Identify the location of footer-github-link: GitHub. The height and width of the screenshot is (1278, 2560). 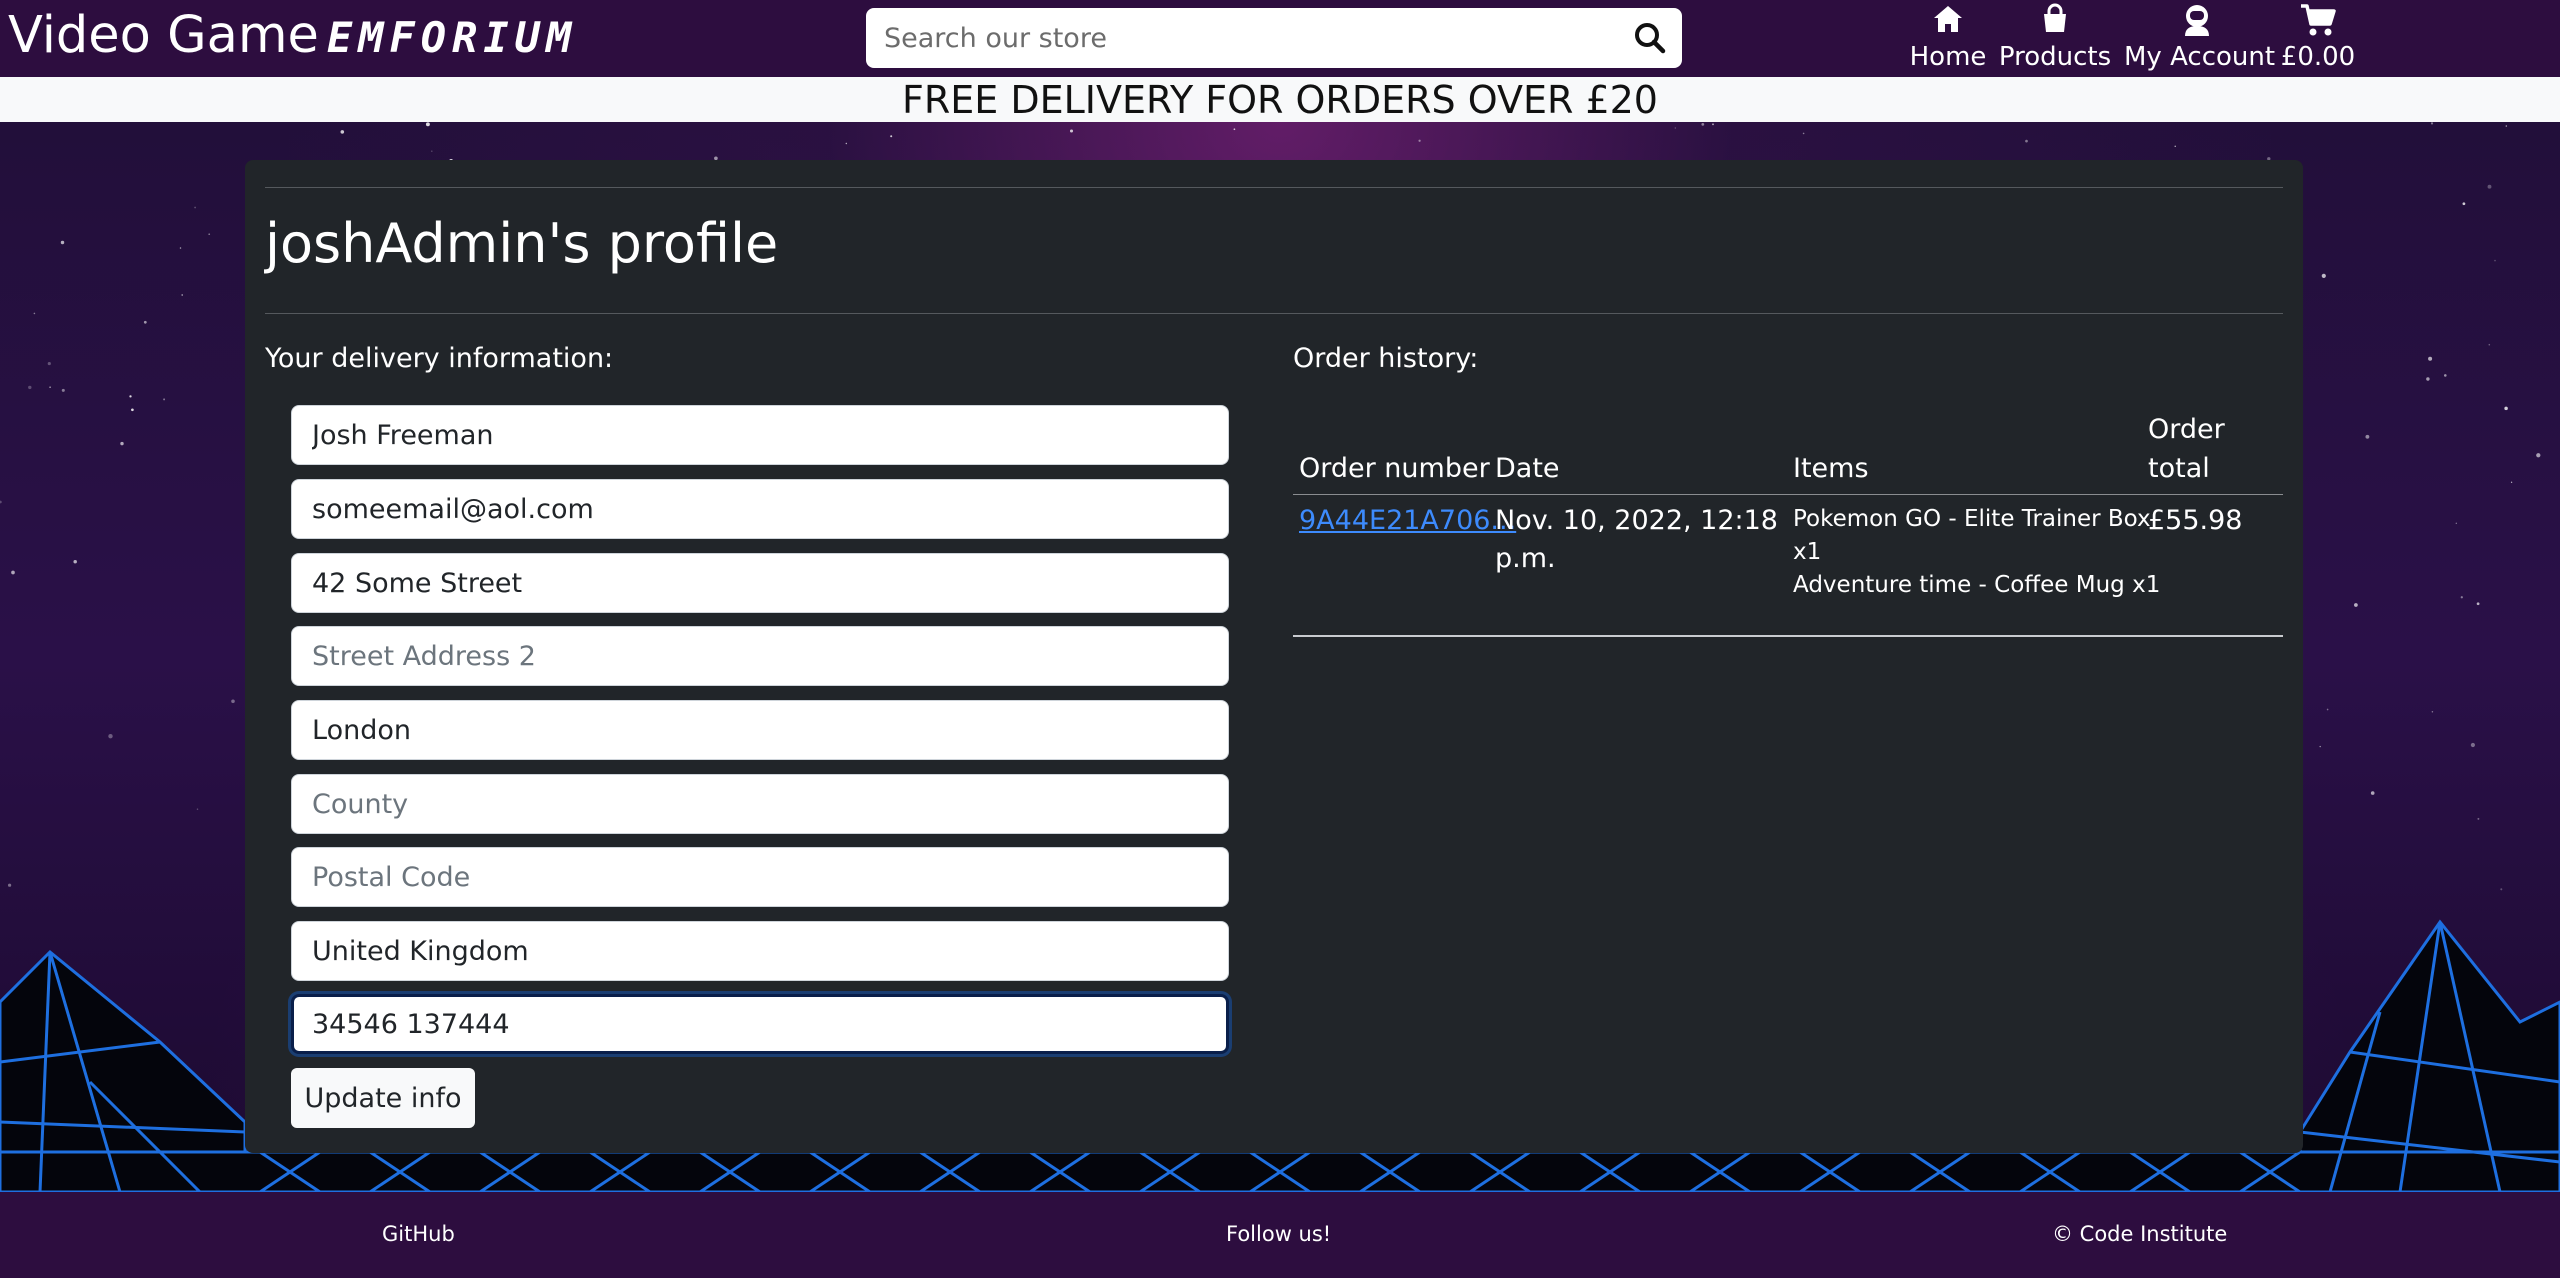
(418, 1234).